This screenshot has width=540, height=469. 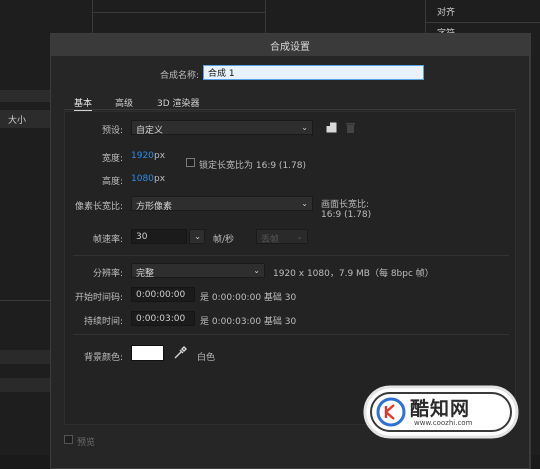 What do you see at coordinates (178, 102) in the screenshot?
I see `tab-3d-renderer: 3D 渲染器` at bounding box center [178, 102].